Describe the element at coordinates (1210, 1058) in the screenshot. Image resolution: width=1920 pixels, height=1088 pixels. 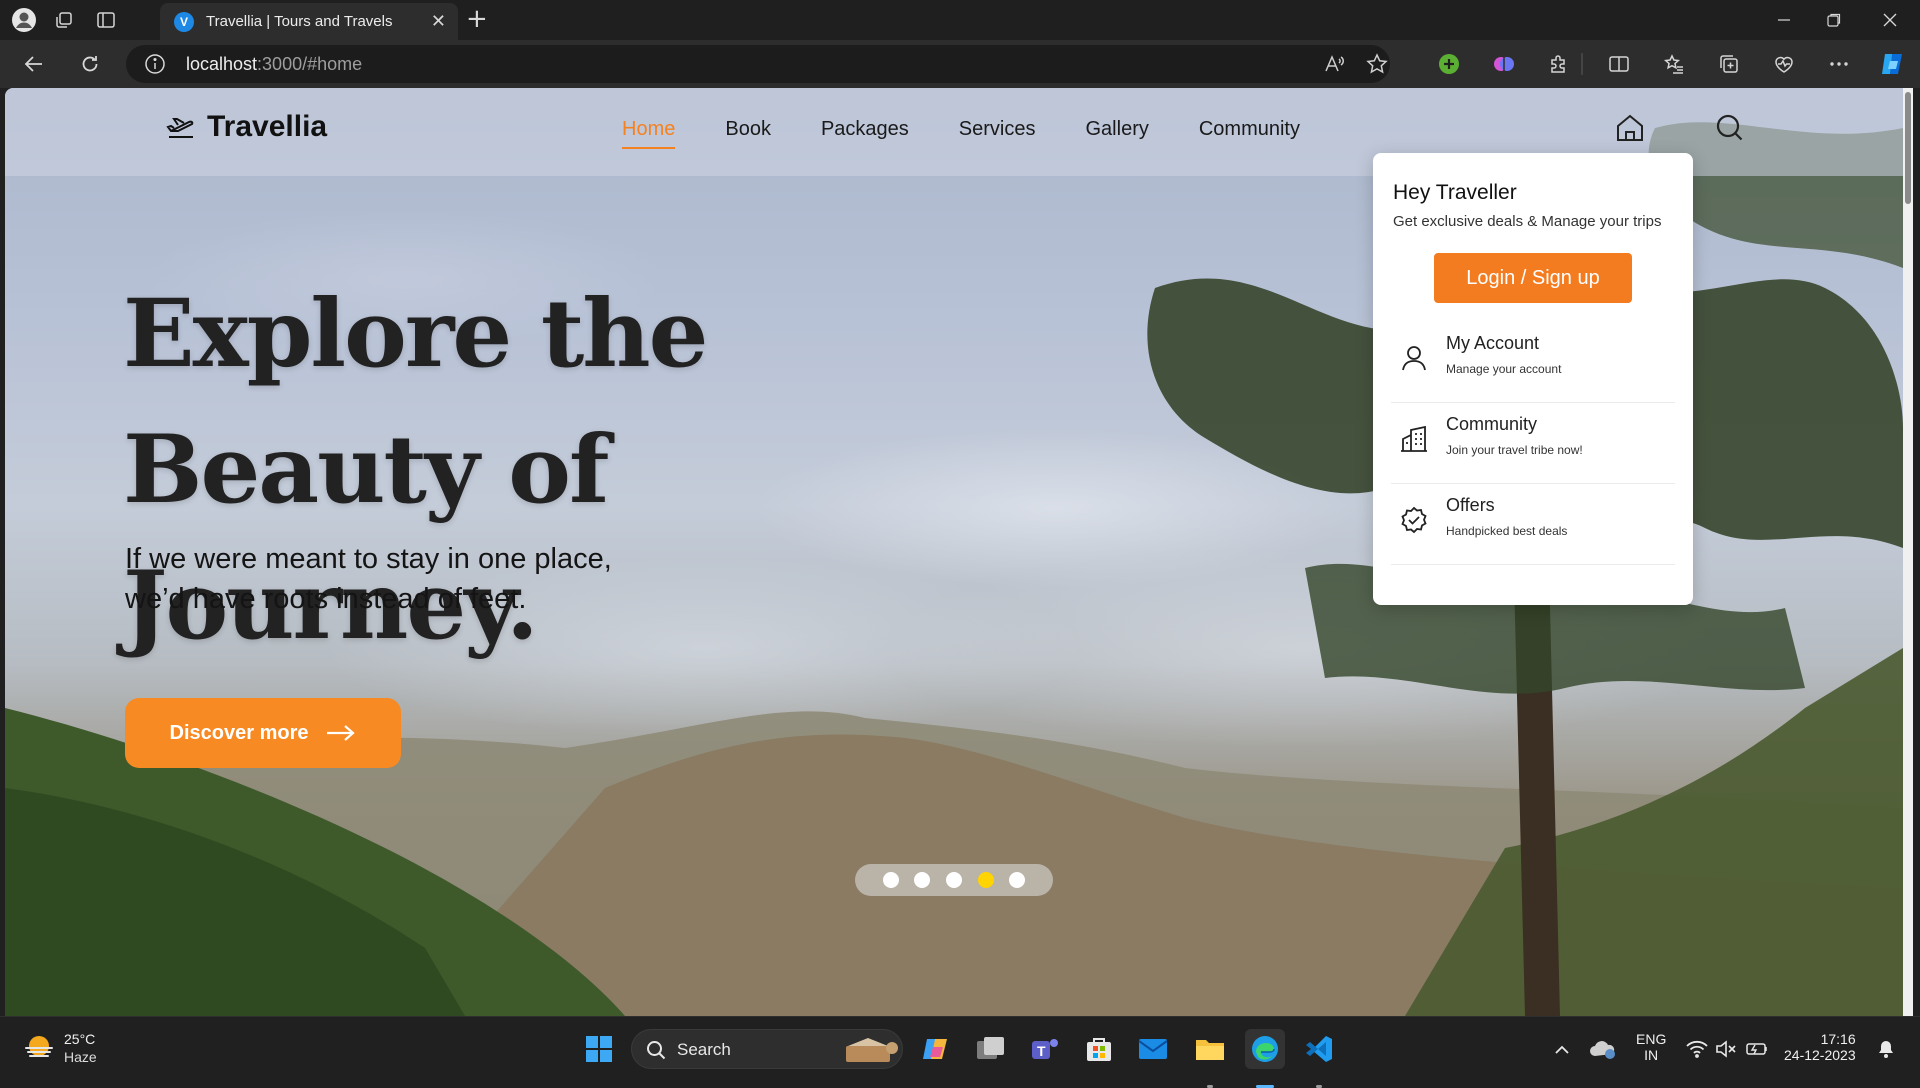
I see `file-explorer-icon` at that location.